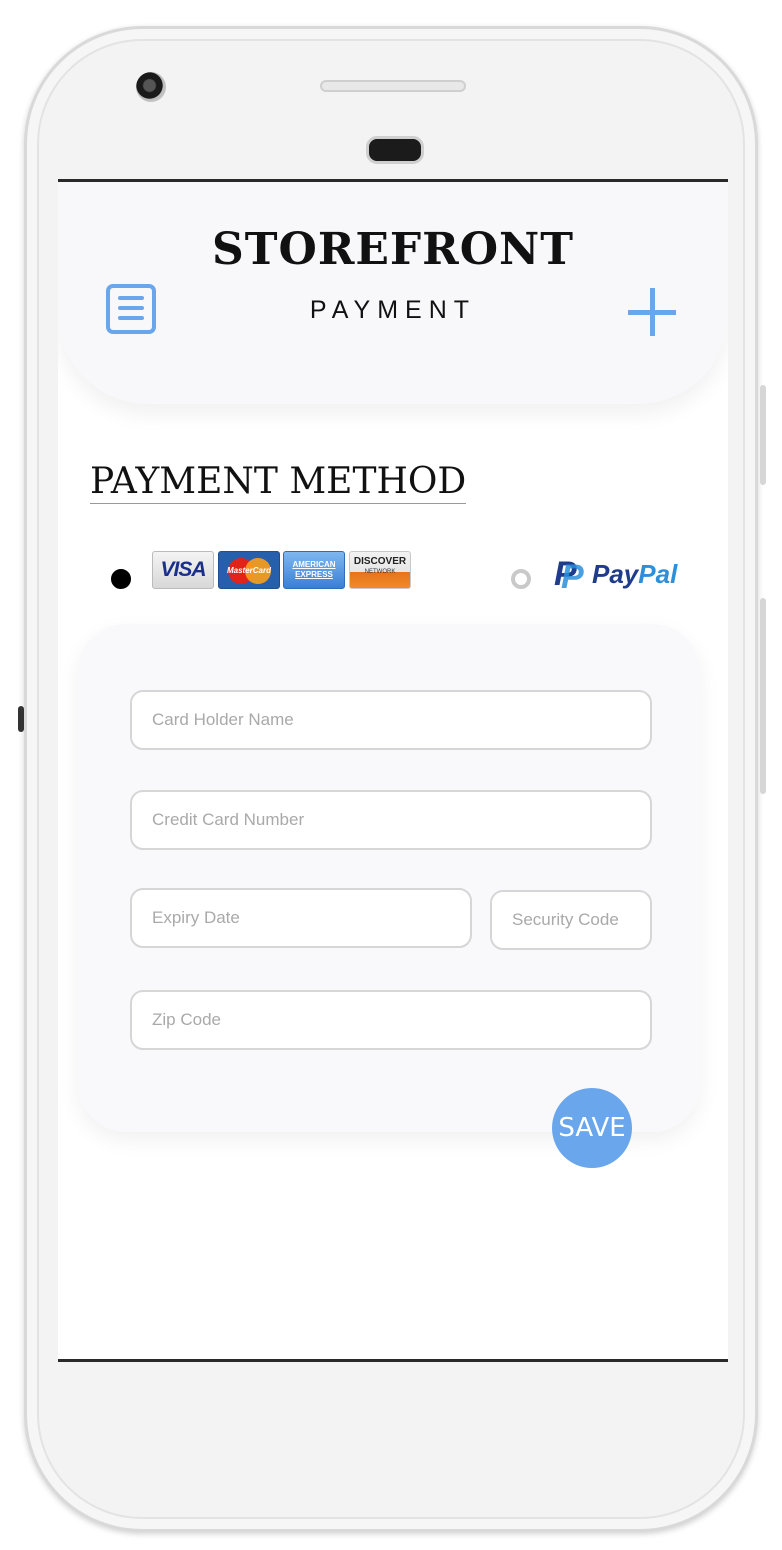 The width and height of the screenshot is (782, 1550). Describe the element at coordinates (278, 482) in the screenshot. I see `payment-method-title: PAYMENT METHOD` at that location.